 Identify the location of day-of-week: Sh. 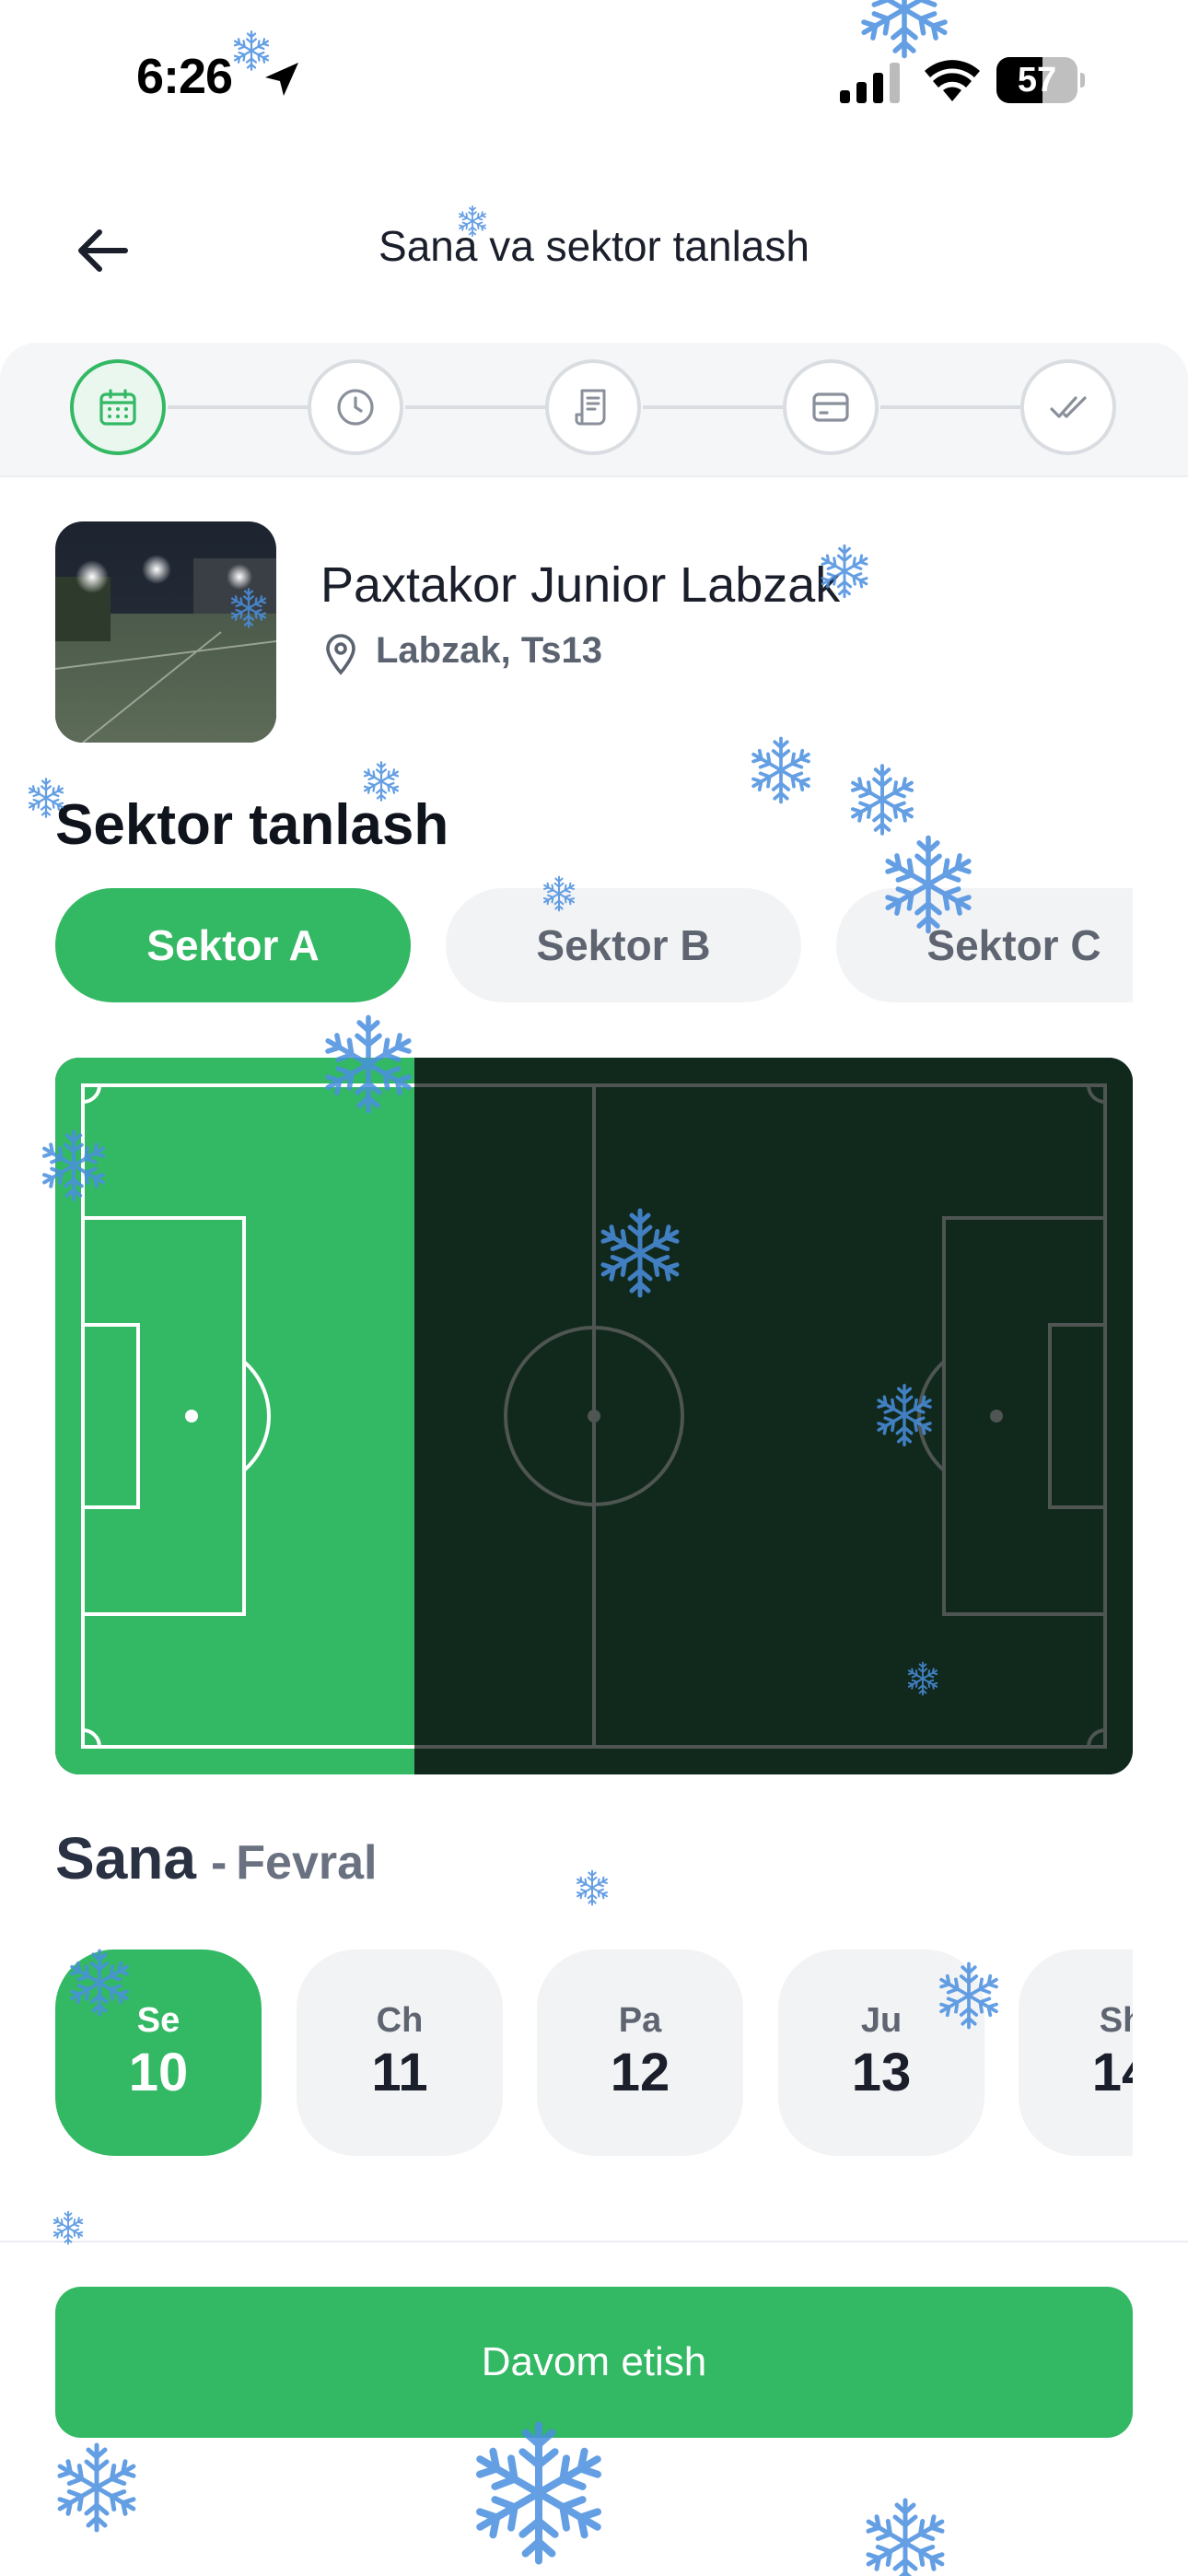
(1116, 2021).